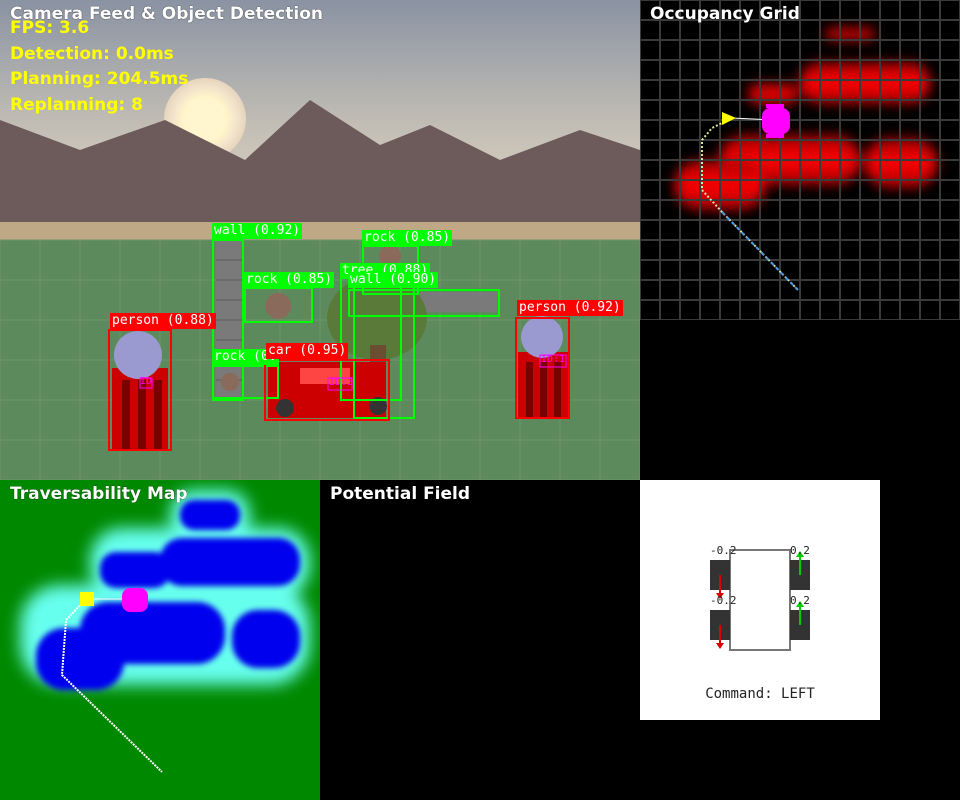 The image size is (960, 800). Describe the element at coordinates (146, 381) in the screenshot. I see `track-id-tag: ID` at that location.